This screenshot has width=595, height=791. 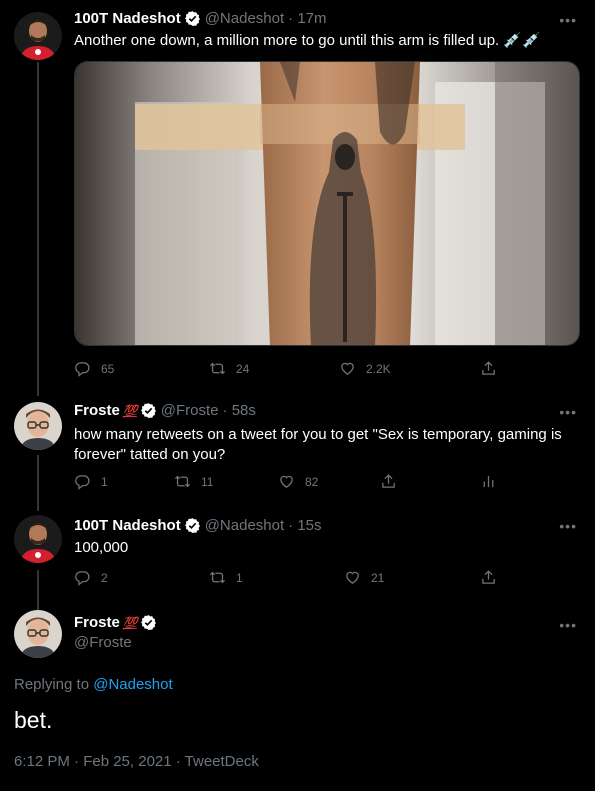 What do you see at coordinates (243, 368) in the screenshot?
I see `retweet-count: 24` at bounding box center [243, 368].